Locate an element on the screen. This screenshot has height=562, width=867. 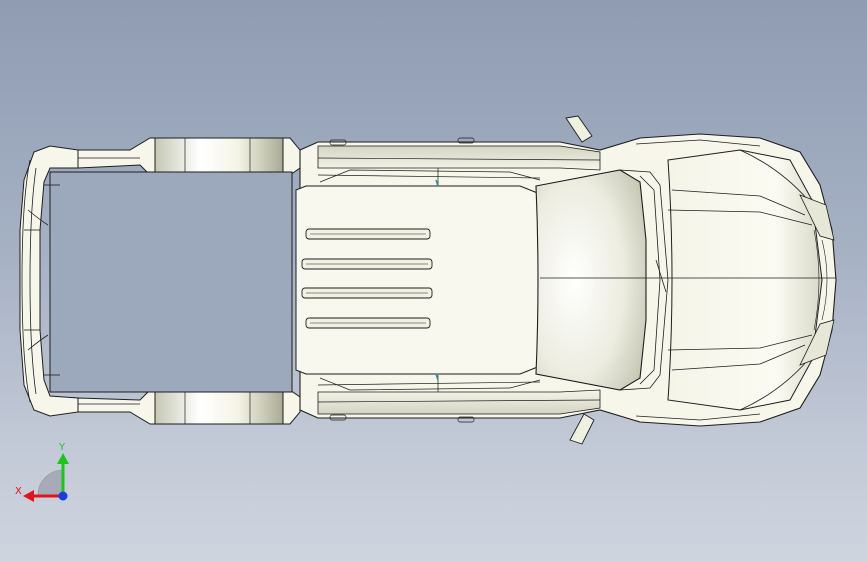
z-axis-dot is located at coordinates (63, 496).